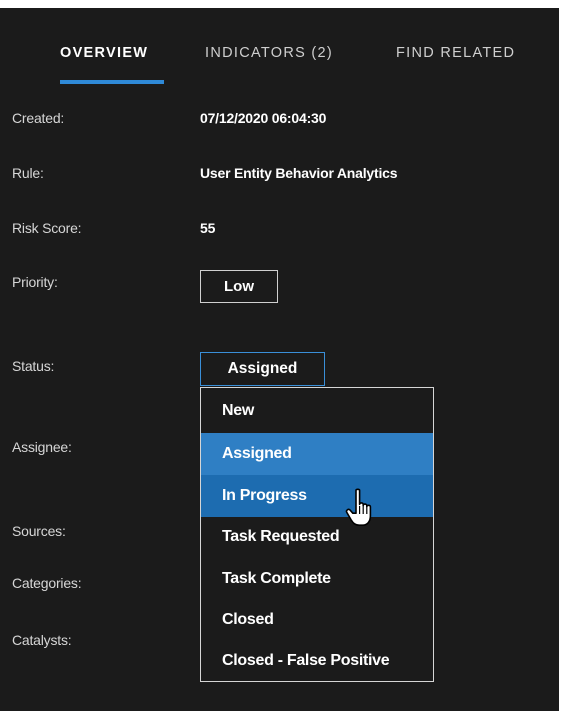  What do you see at coordinates (239, 286) in the screenshot?
I see `priority-select: Low` at bounding box center [239, 286].